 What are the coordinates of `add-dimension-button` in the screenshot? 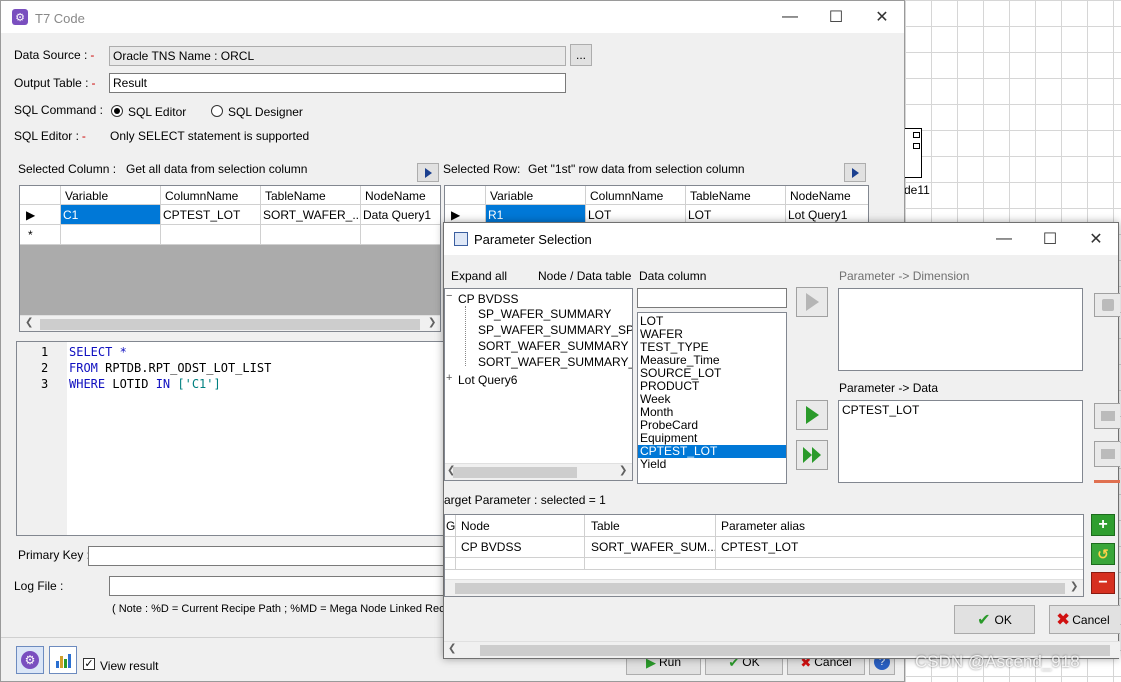 It's located at (812, 302).